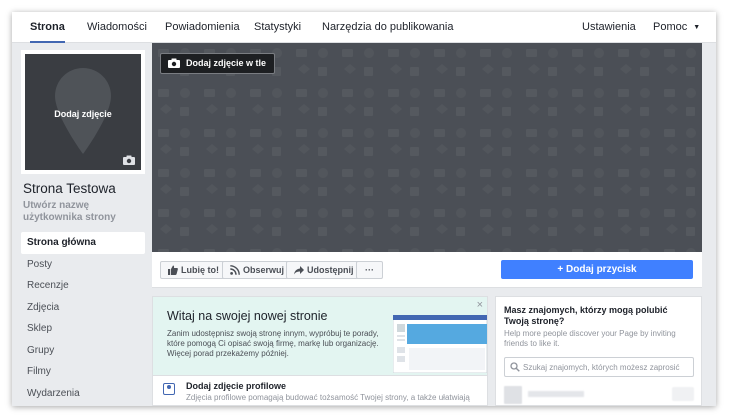  I want to click on tab-strona: Strona, so click(47, 27).